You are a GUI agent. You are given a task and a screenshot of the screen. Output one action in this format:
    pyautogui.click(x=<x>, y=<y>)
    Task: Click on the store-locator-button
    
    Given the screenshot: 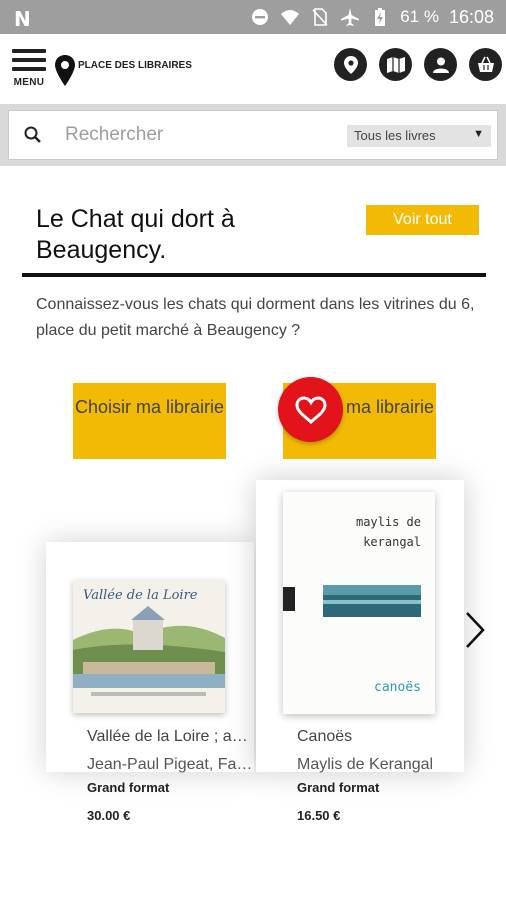 What is the action you would take?
    pyautogui.click(x=350, y=64)
    